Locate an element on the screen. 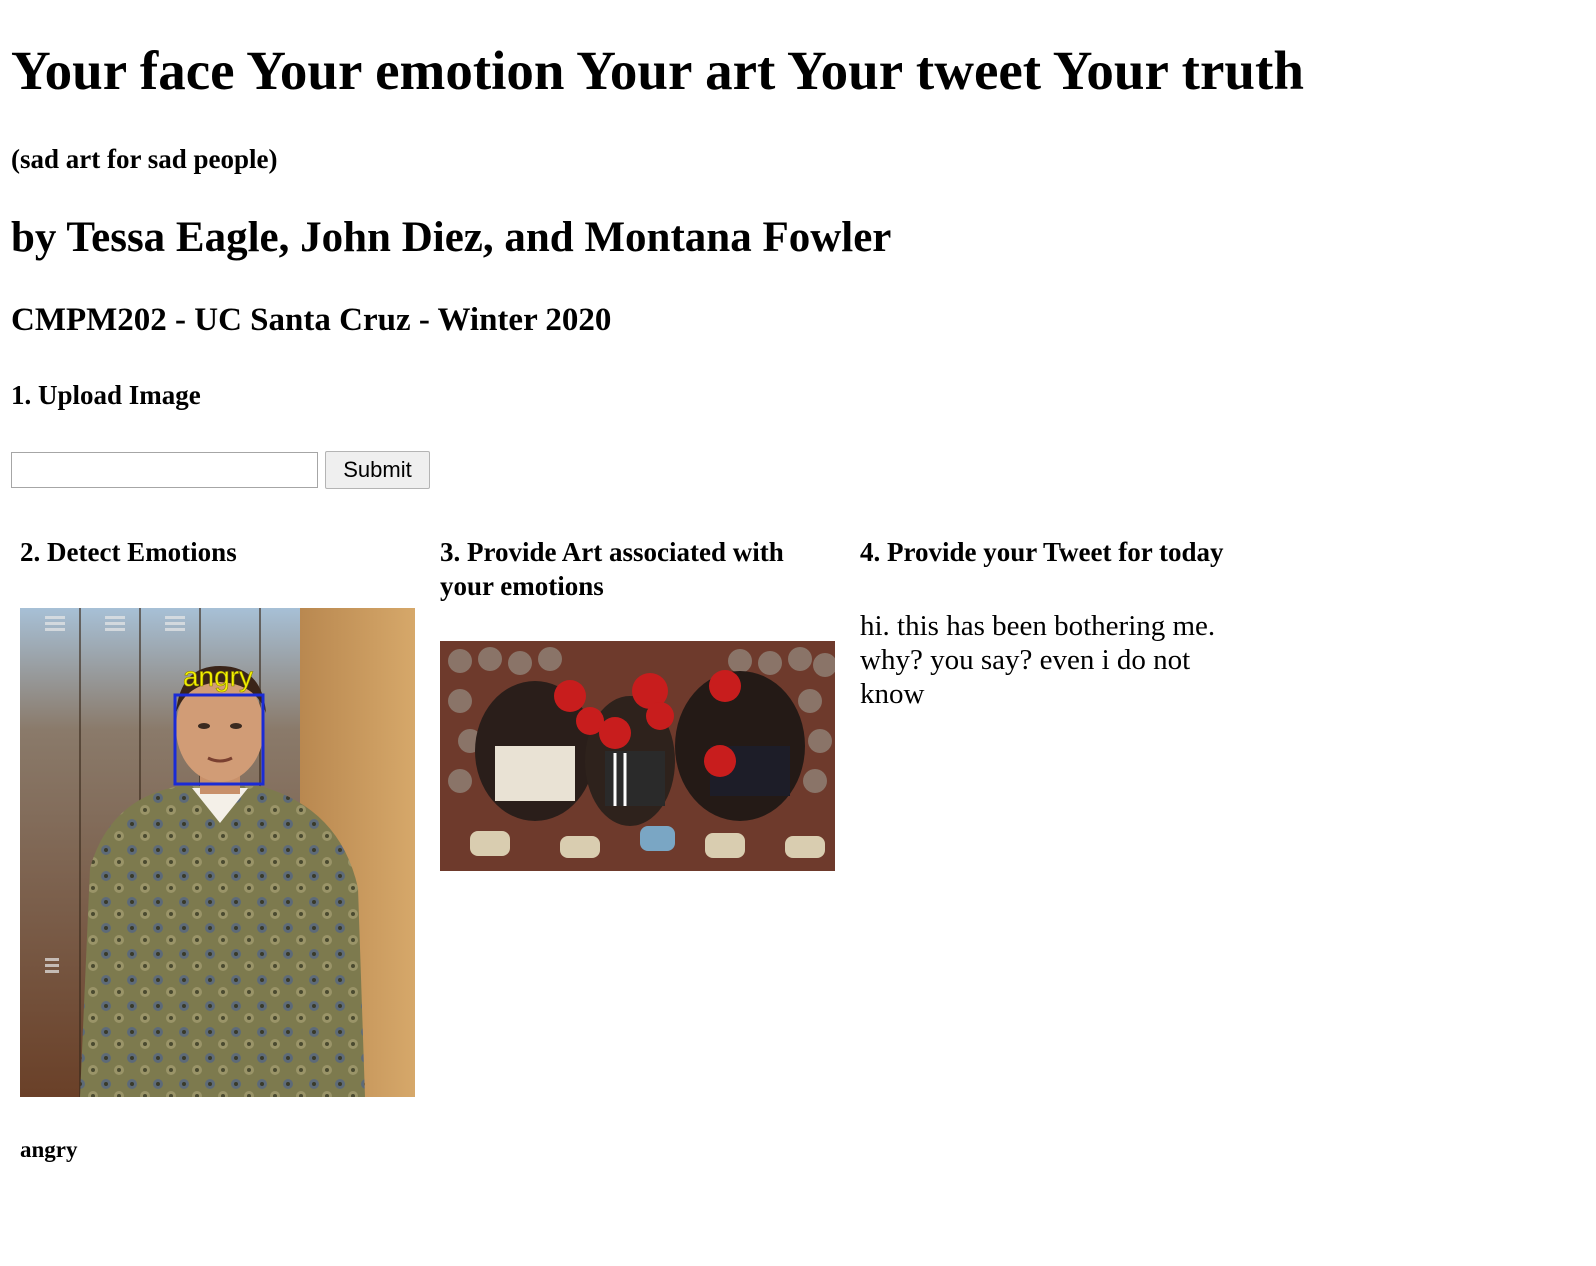  upload-form: Submit is located at coordinates (220, 470).